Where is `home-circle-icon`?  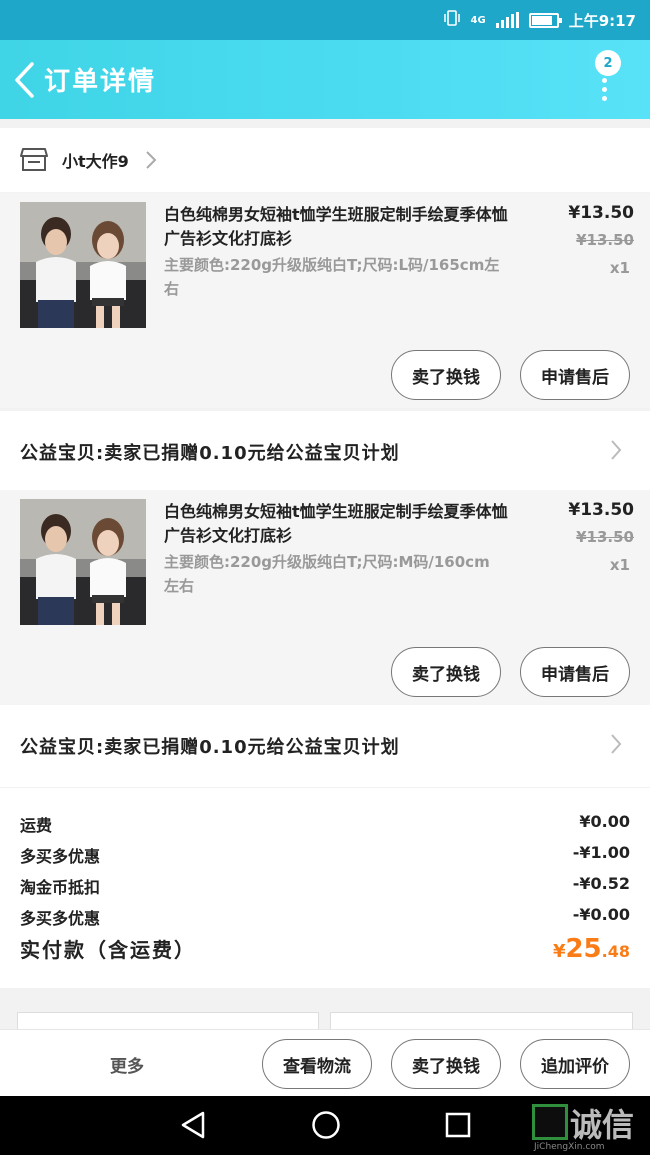
home-circle-icon is located at coordinates (326, 1125).